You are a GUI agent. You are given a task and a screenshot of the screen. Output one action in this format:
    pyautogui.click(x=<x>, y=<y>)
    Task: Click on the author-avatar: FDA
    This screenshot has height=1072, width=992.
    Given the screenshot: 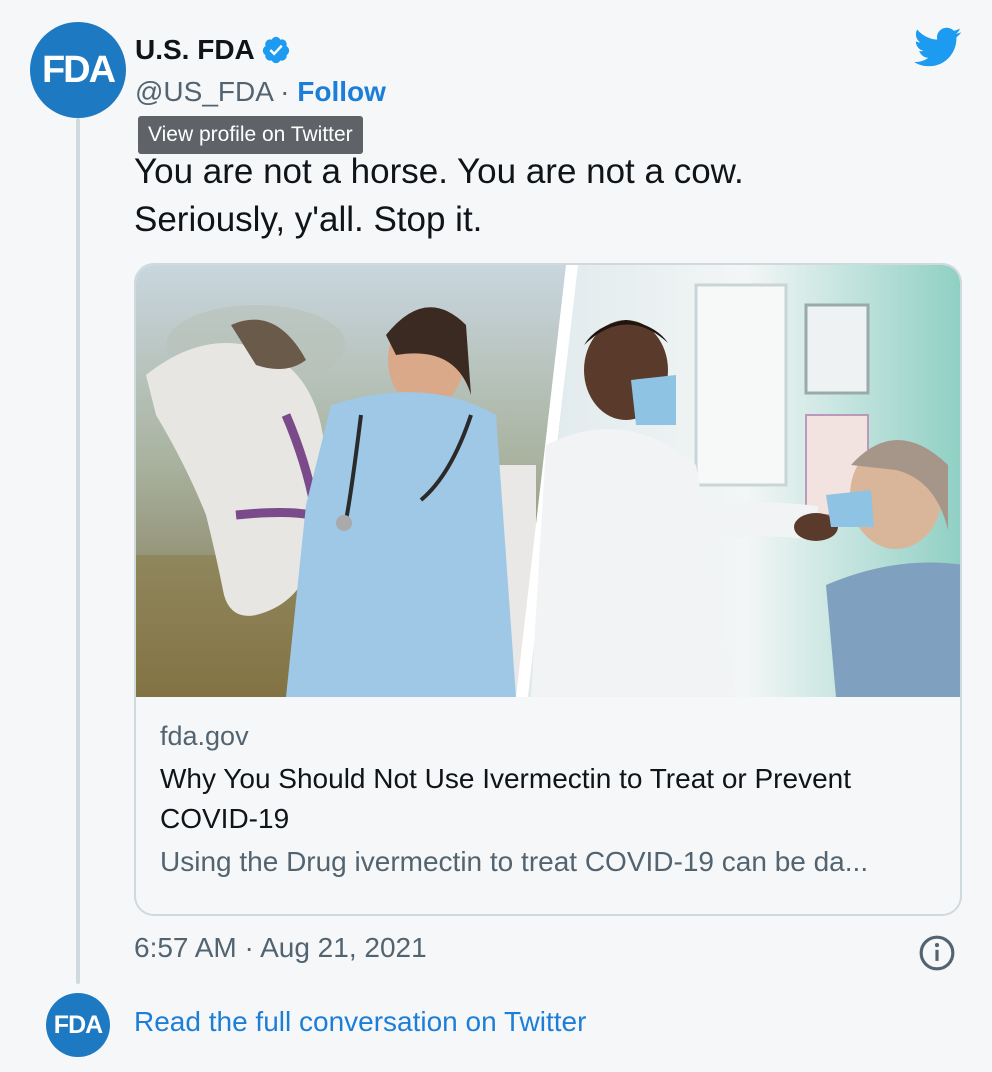 What is the action you would take?
    pyautogui.click(x=78, y=70)
    